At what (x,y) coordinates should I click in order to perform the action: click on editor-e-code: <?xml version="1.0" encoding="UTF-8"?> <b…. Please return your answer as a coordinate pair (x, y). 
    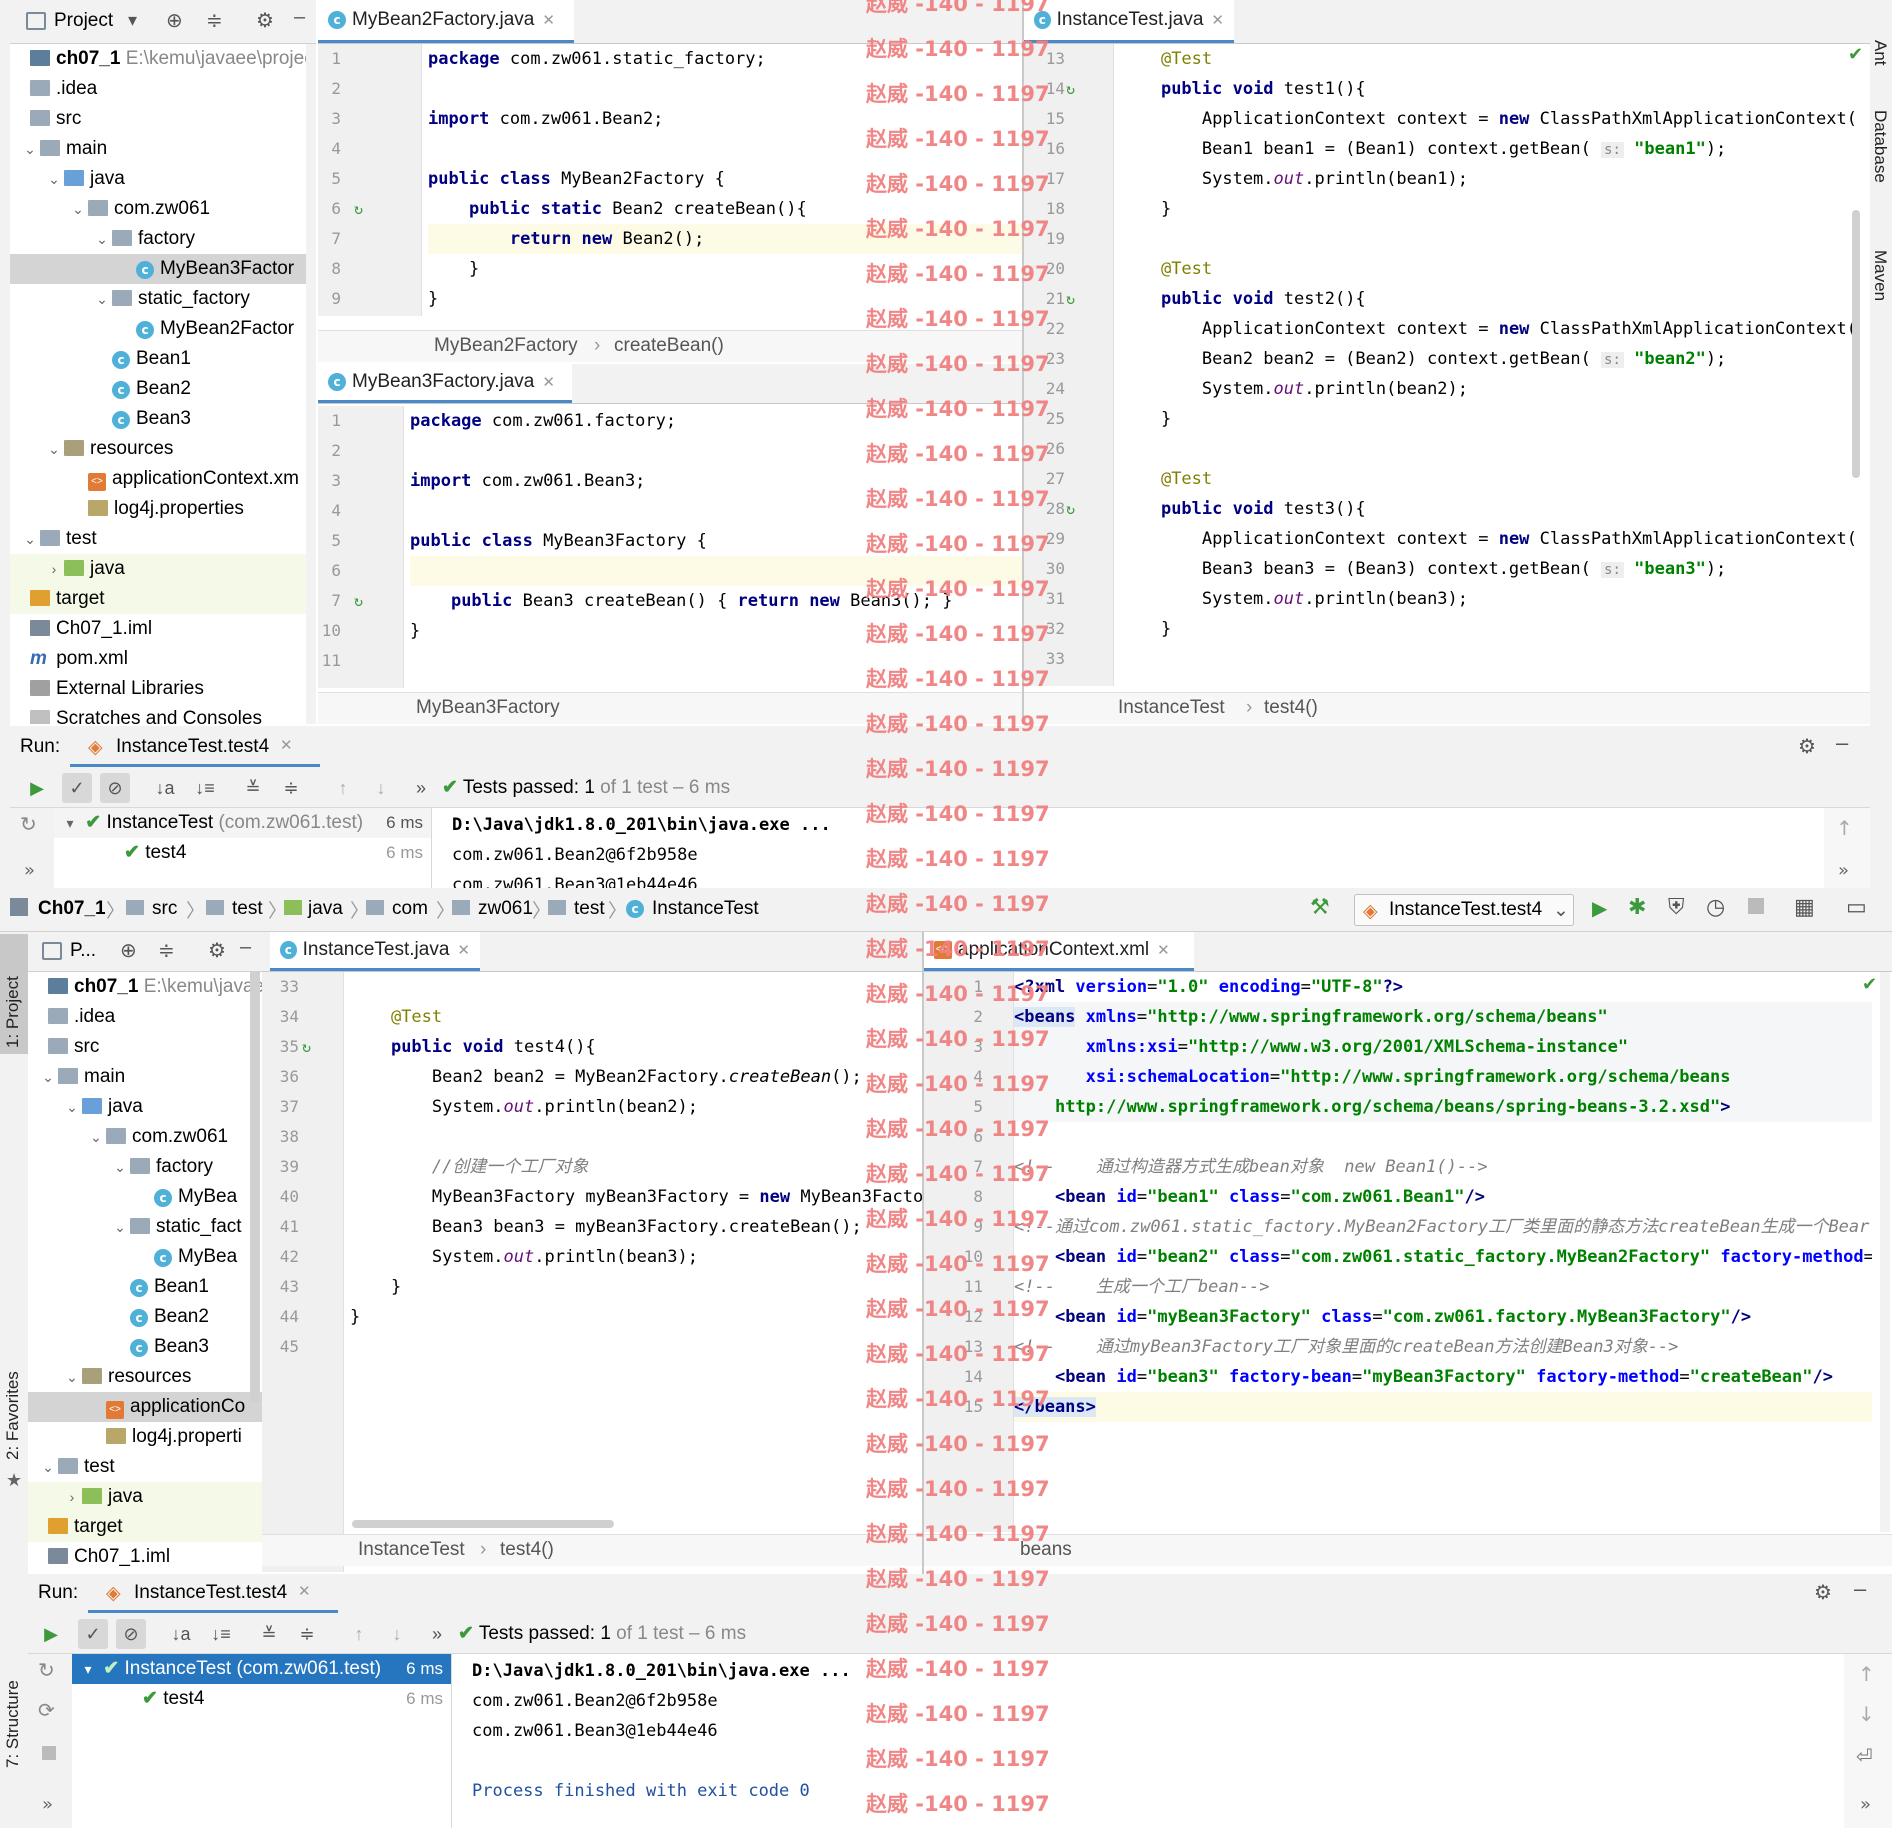
    Looking at the image, I should click on (1443, 1252).